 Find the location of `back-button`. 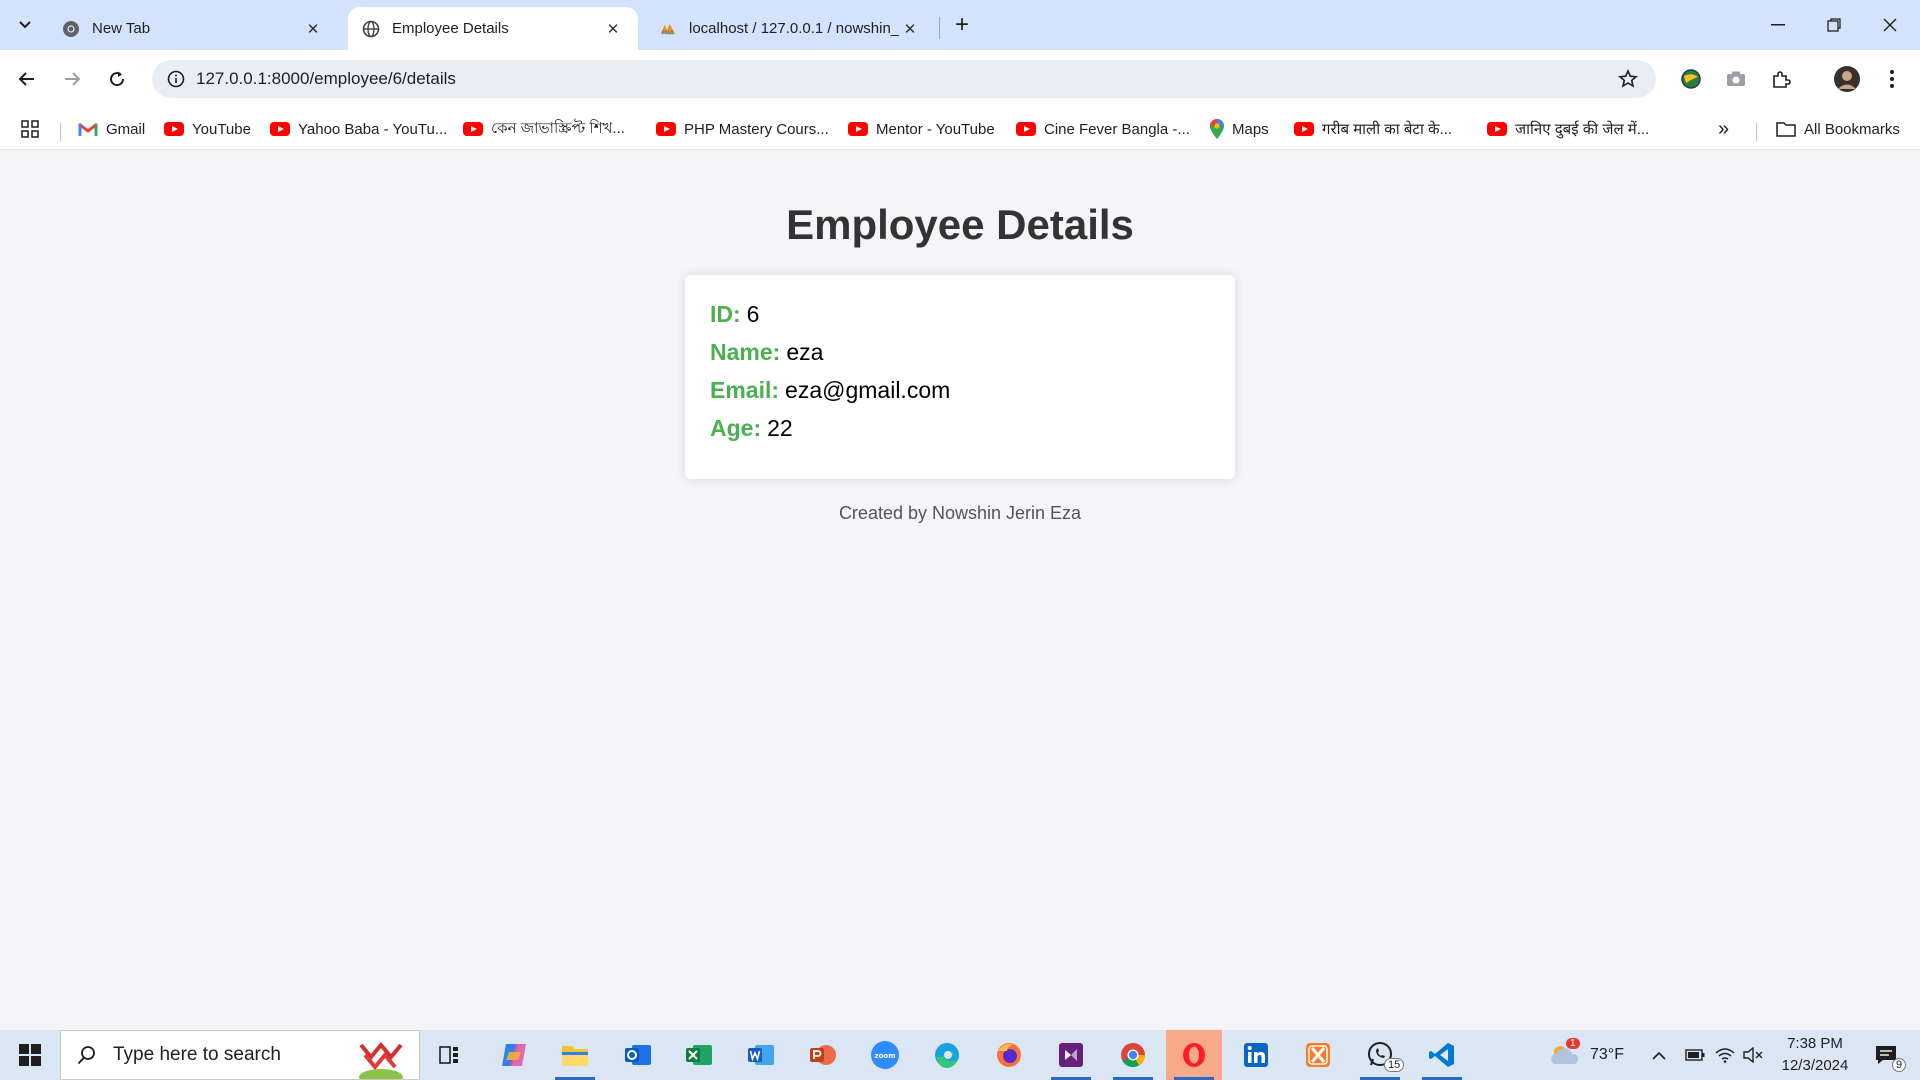

back-button is located at coordinates (27, 79).